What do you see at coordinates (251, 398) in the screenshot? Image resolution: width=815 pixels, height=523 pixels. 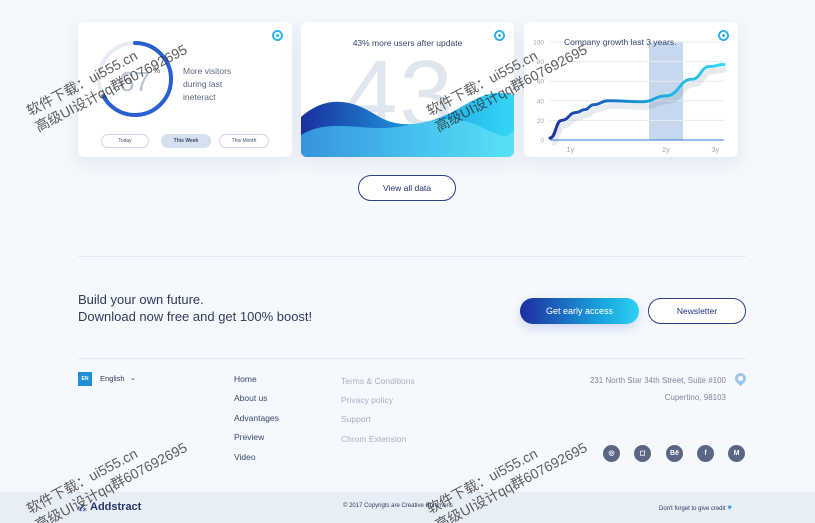 I see `footer-link-about-us: About us` at bounding box center [251, 398].